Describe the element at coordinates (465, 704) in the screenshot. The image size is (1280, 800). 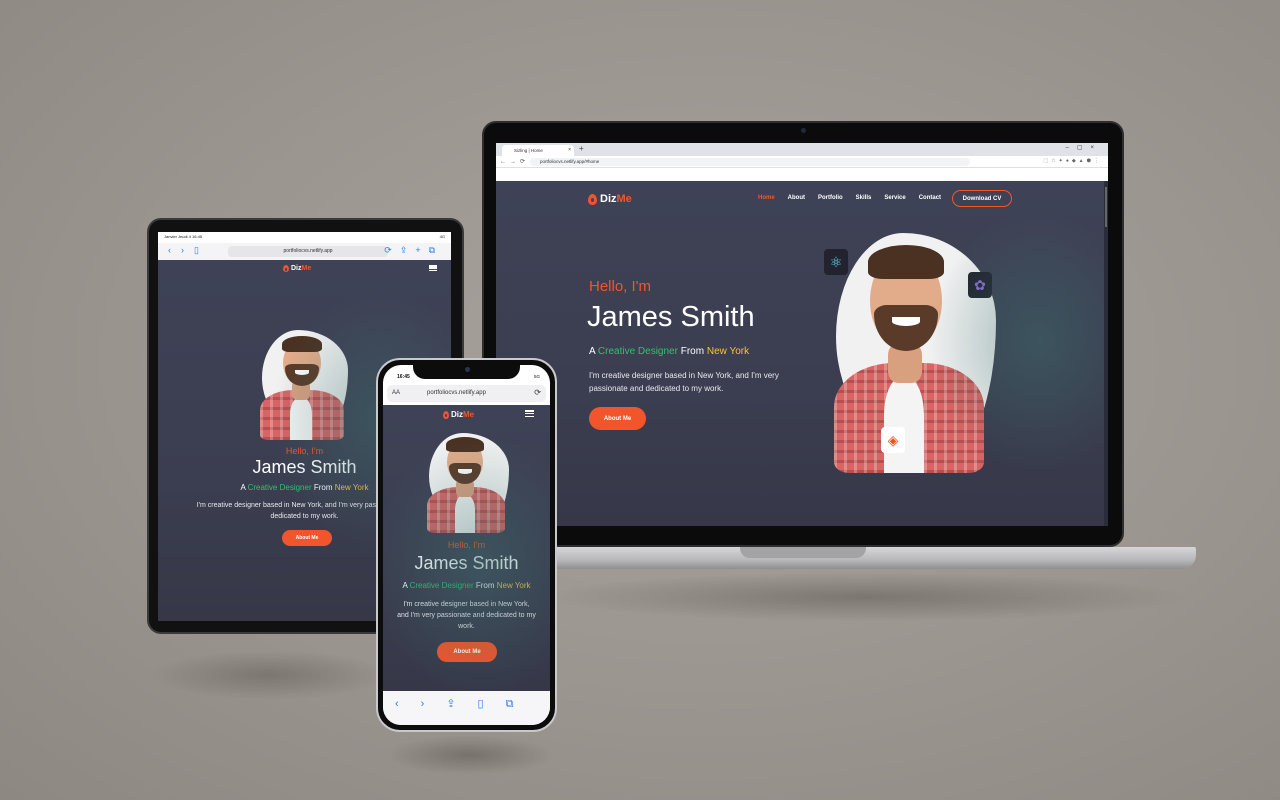
I see `phone-toolbar-icons: ‹›⇪▯⧉` at that location.